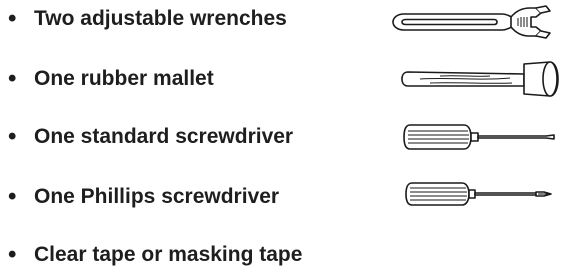  What do you see at coordinates (164, 136) in the screenshot?
I see `list-item-label: One standard screwdriver` at bounding box center [164, 136].